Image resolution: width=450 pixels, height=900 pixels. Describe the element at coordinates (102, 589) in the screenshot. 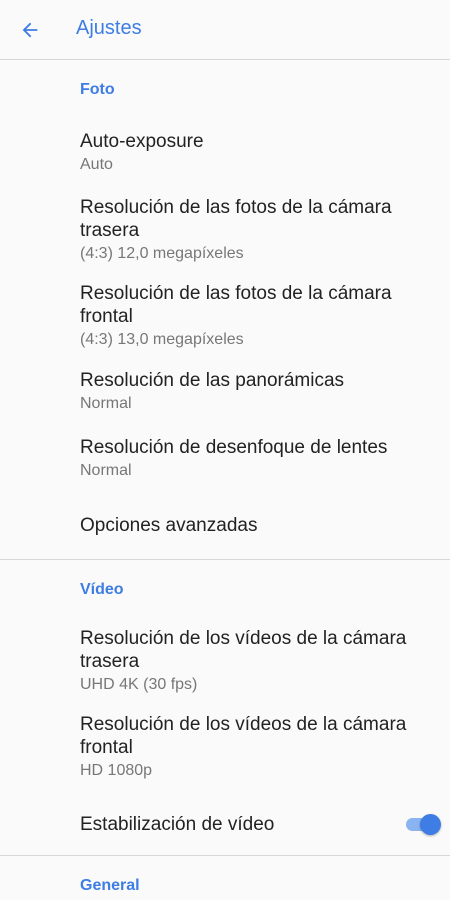

I see `section-header-video: Vídeo` at that location.